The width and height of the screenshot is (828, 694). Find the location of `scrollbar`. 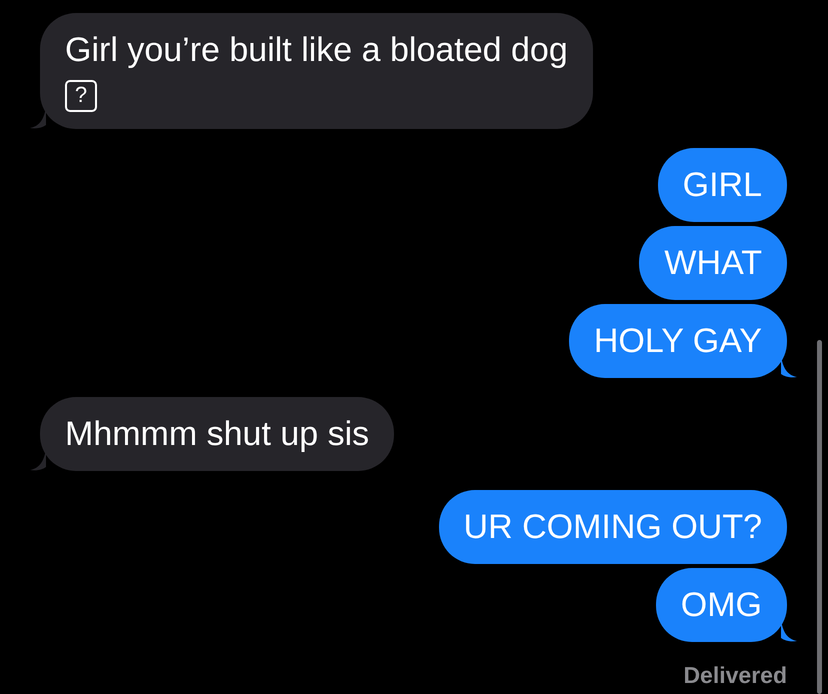

scrollbar is located at coordinates (819, 517).